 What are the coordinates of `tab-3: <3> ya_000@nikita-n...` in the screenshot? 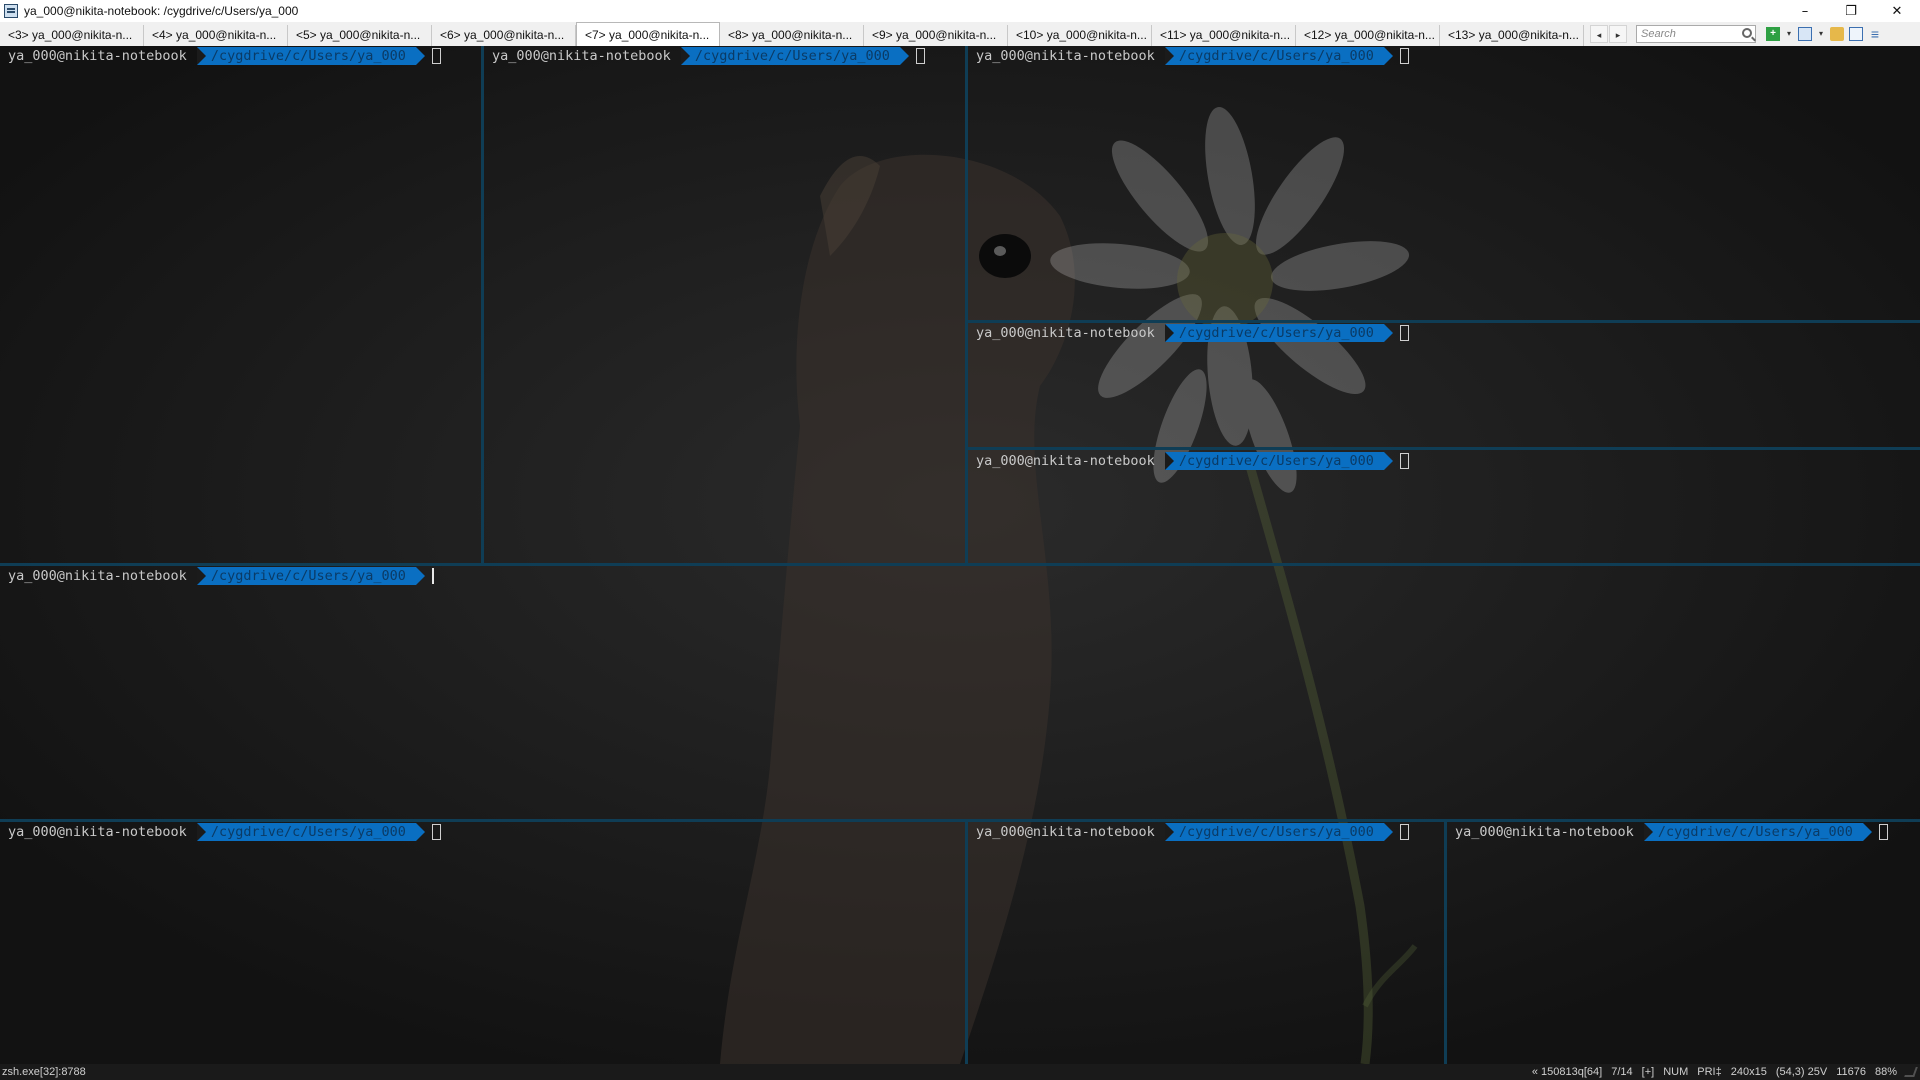 It's located at (72, 35).